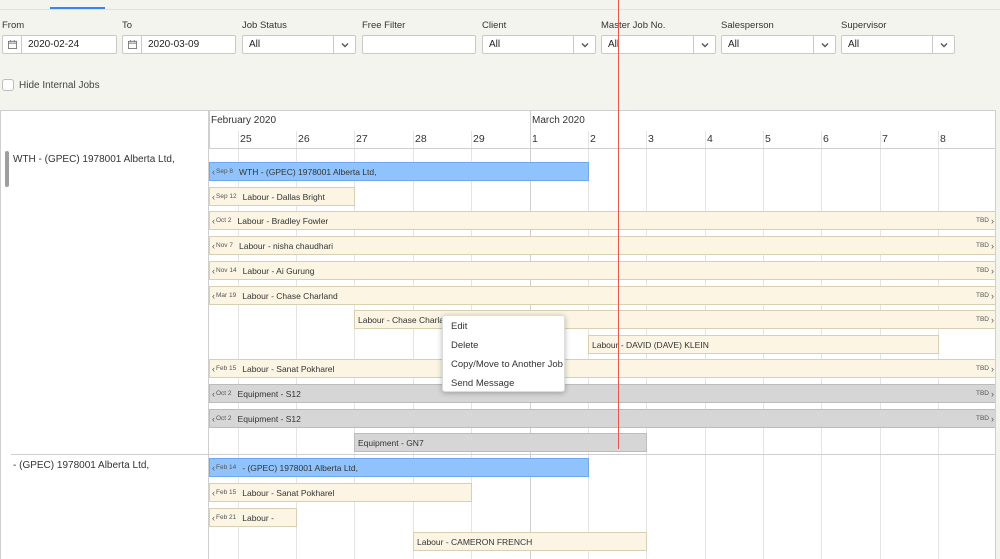 Image resolution: width=1000 pixels, height=559 pixels. I want to click on day-label: 25, so click(246, 139).